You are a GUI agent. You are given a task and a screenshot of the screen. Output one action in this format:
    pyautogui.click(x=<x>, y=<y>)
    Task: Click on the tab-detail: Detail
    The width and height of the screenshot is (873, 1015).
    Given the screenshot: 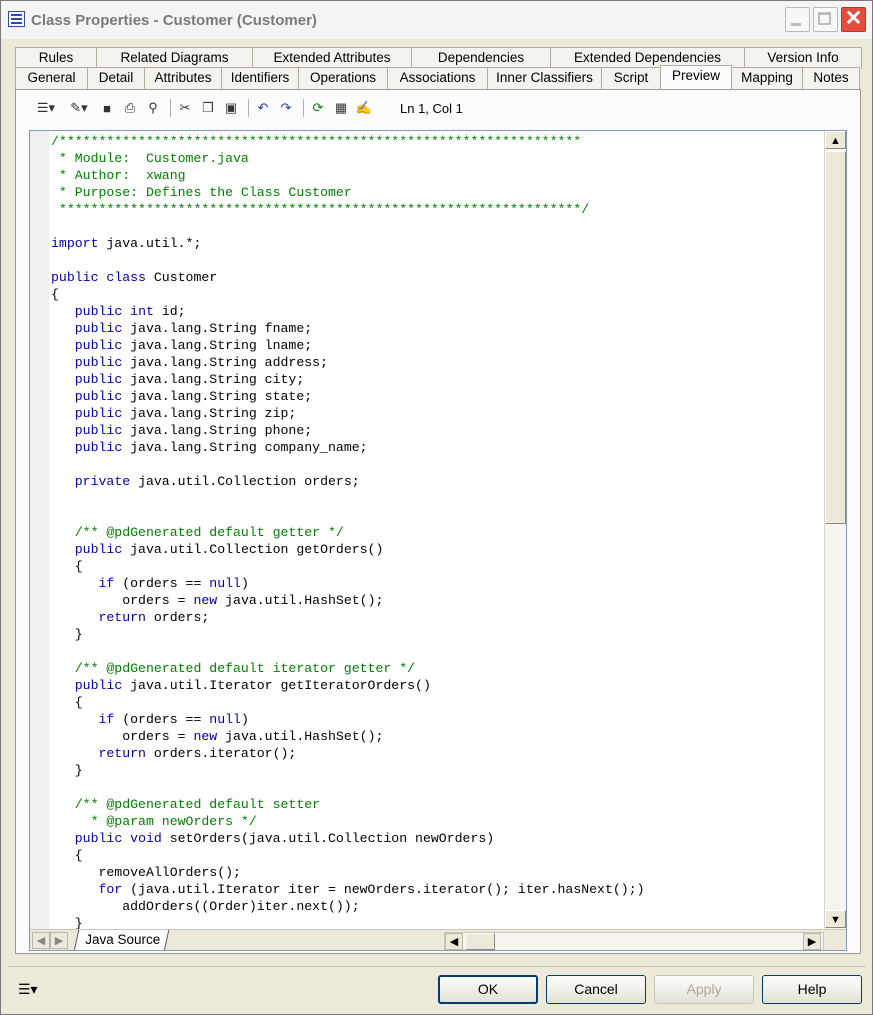 What is the action you would take?
    pyautogui.click(x=116, y=78)
    